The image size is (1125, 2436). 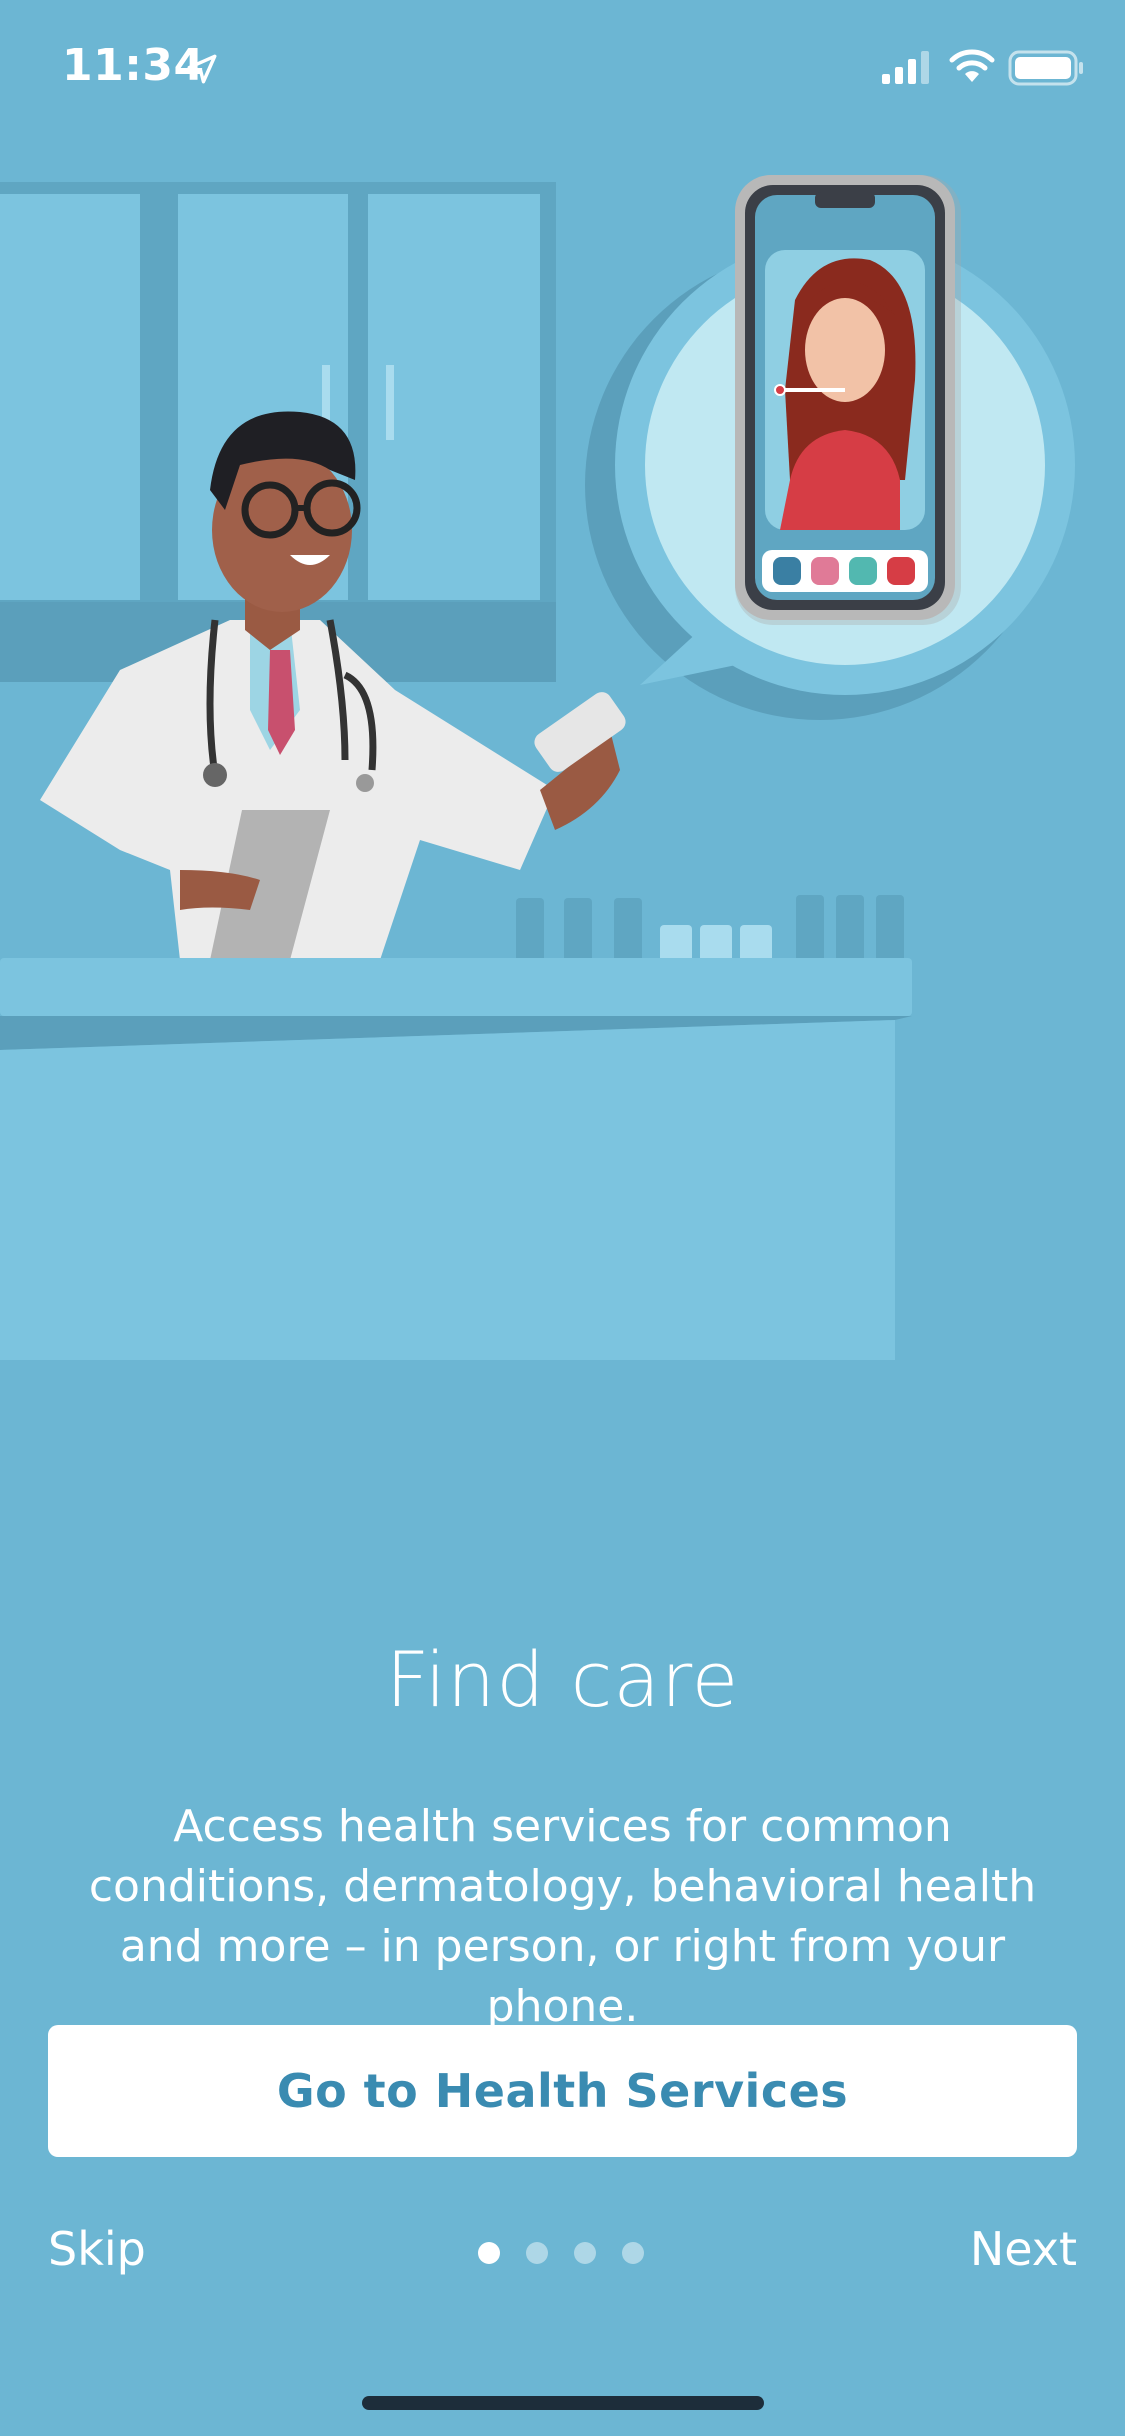 What do you see at coordinates (563, 2403) in the screenshot?
I see `home-indicator` at bounding box center [563, 2403].